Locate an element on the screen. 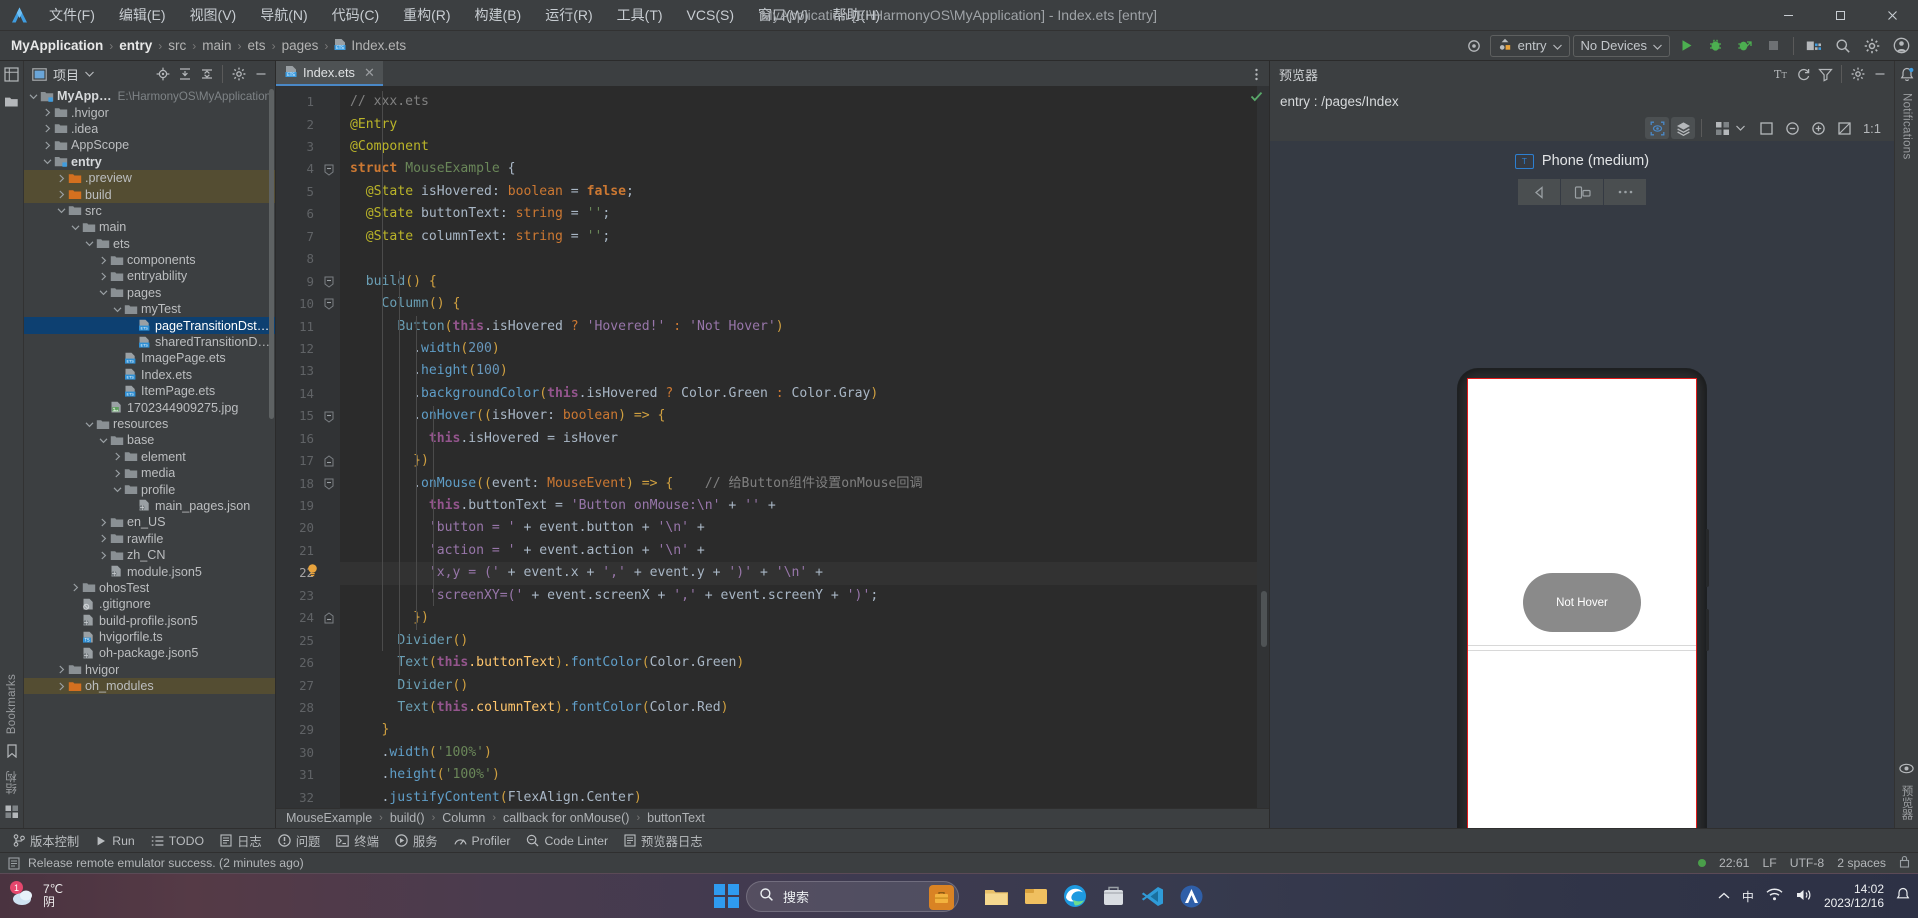 Image resolution: width=1918 pixels, height=918 pixels. device-manager-icon is located at coordinates (1814, 46).